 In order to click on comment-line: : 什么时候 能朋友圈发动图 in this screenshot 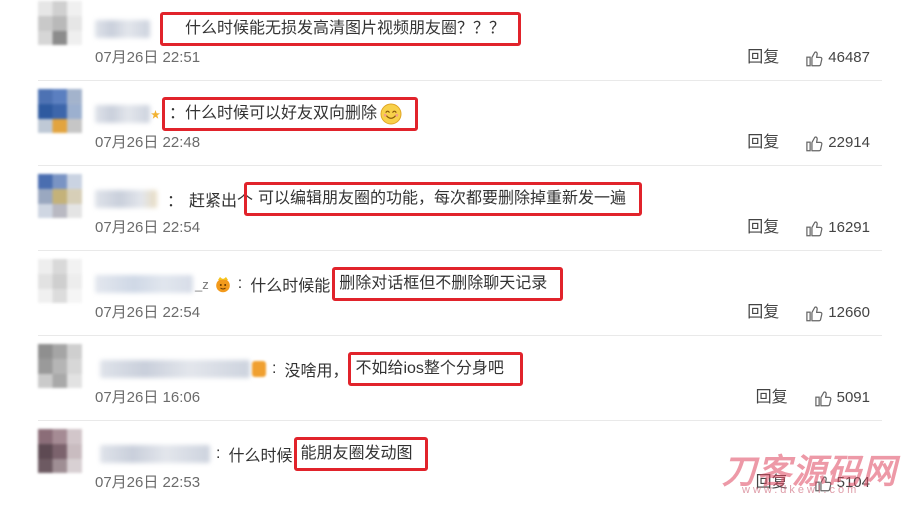, I will do `click(264, 454)`.